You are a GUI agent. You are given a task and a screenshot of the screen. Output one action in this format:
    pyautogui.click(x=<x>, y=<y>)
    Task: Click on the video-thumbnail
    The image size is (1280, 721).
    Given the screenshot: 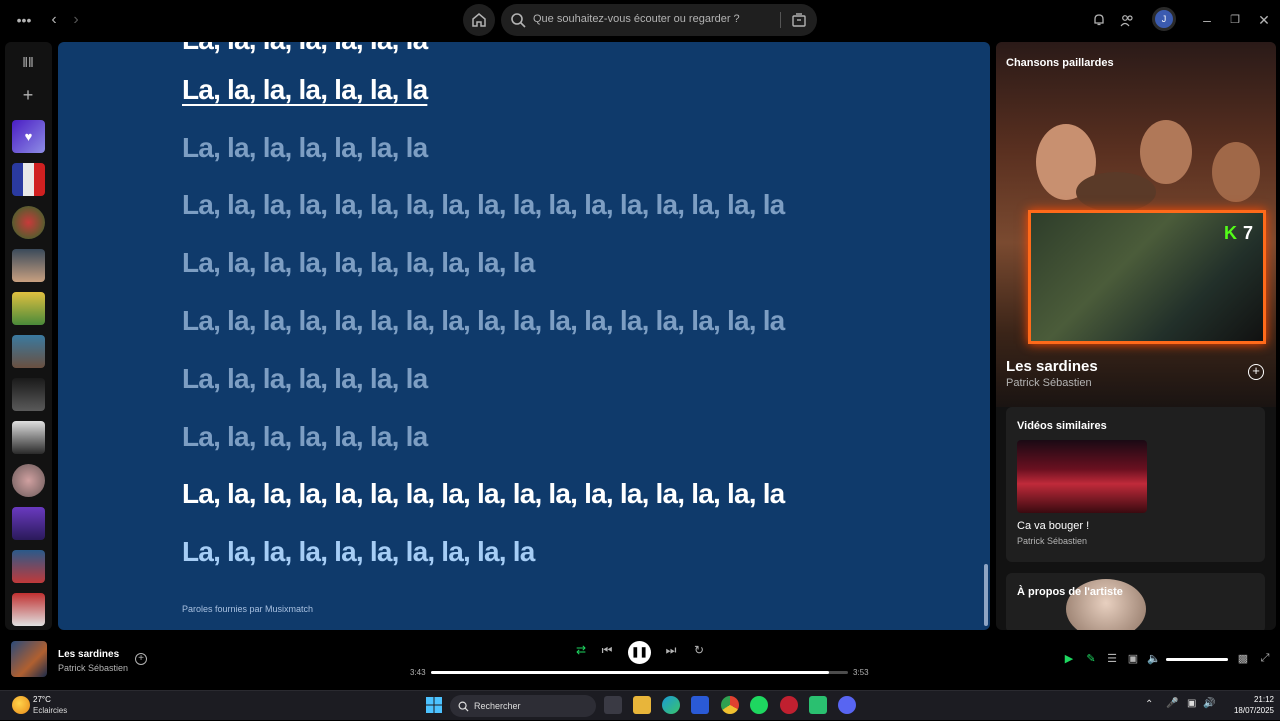 What is the action you would take?
    pyautogui.click(x=1082, y=476)
    